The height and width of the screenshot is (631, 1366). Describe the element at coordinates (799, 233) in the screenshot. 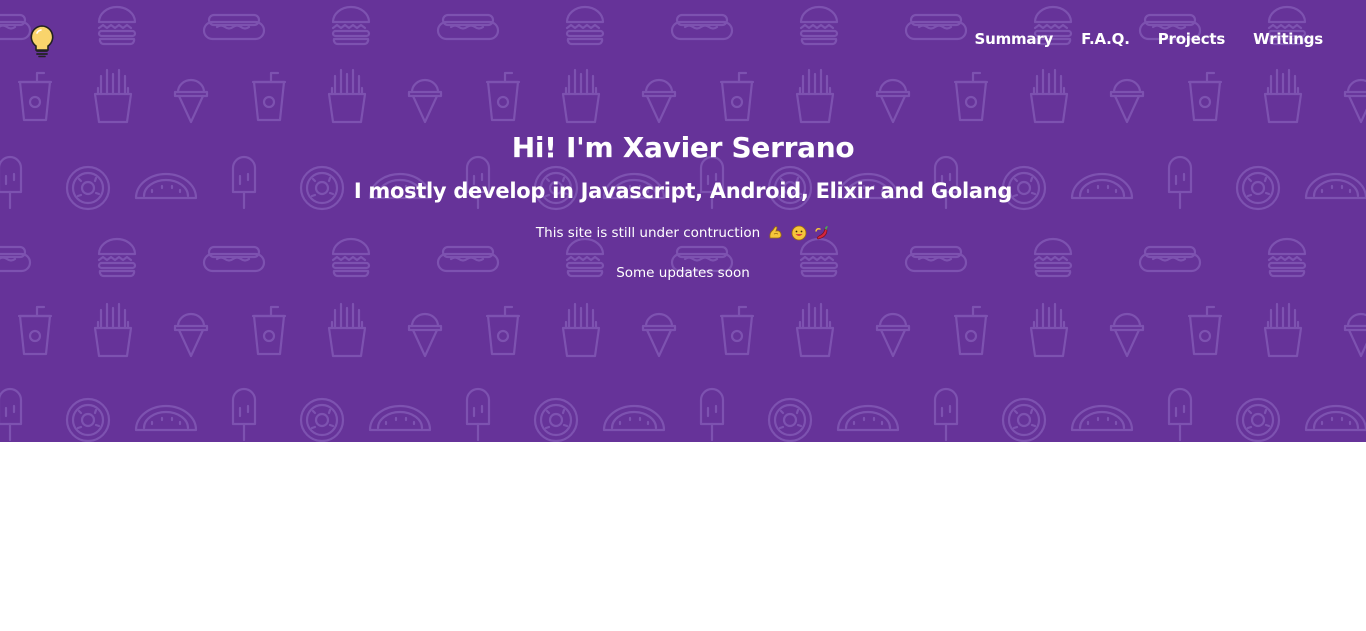

I see `grinning-face-icon` at that location.